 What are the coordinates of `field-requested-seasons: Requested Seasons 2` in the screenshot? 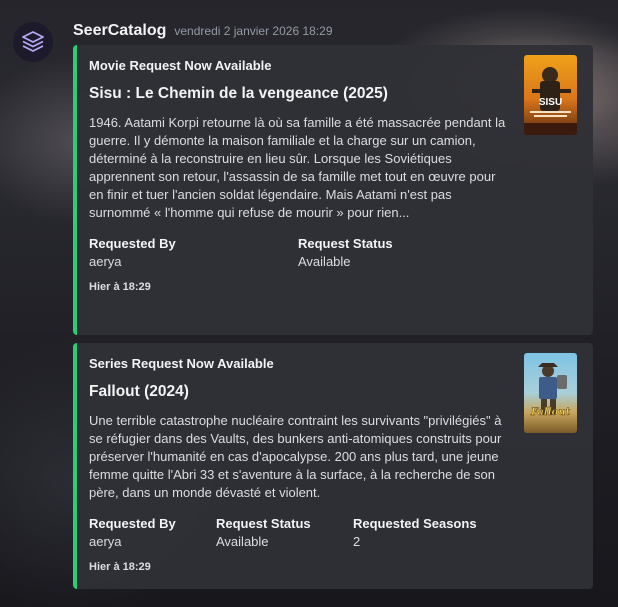 It's located at (428, 532).